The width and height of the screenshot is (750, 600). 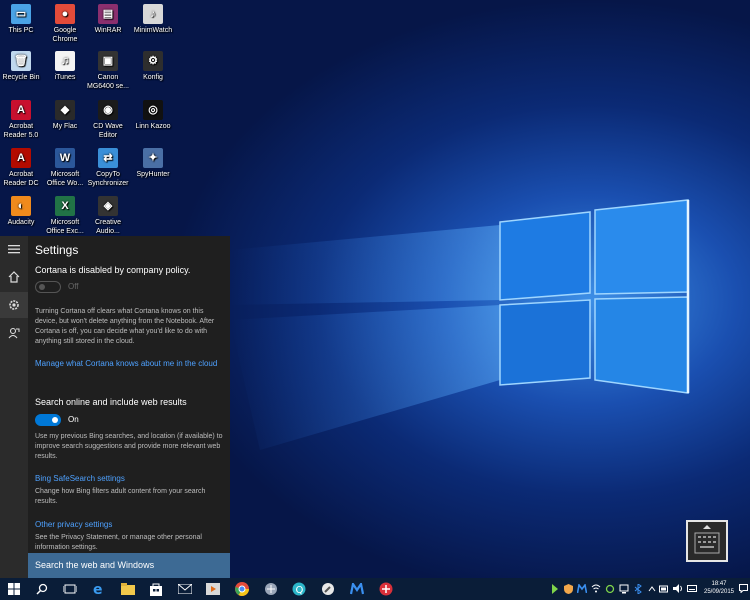 What do you see at coordinates (57, 250) in the screenshot?
I see `page-title: Settings` at bounding box center [57, 250].